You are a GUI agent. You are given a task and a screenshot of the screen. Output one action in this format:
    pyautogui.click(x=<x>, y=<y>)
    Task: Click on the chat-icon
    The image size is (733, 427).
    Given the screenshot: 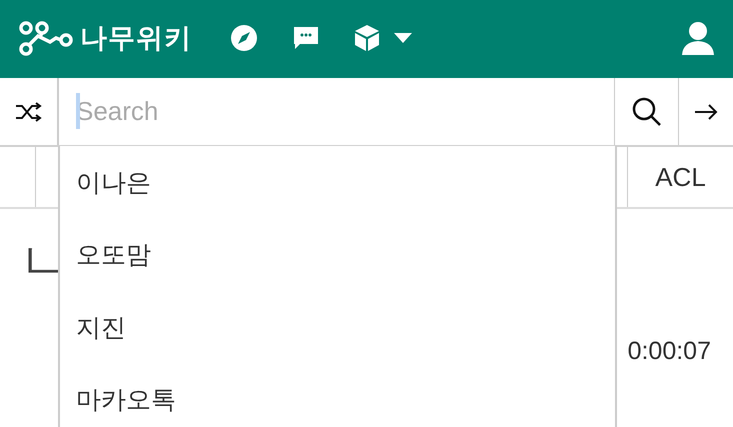 What is the action you would take?
    pyautogui.click(x=306, y=38)
    